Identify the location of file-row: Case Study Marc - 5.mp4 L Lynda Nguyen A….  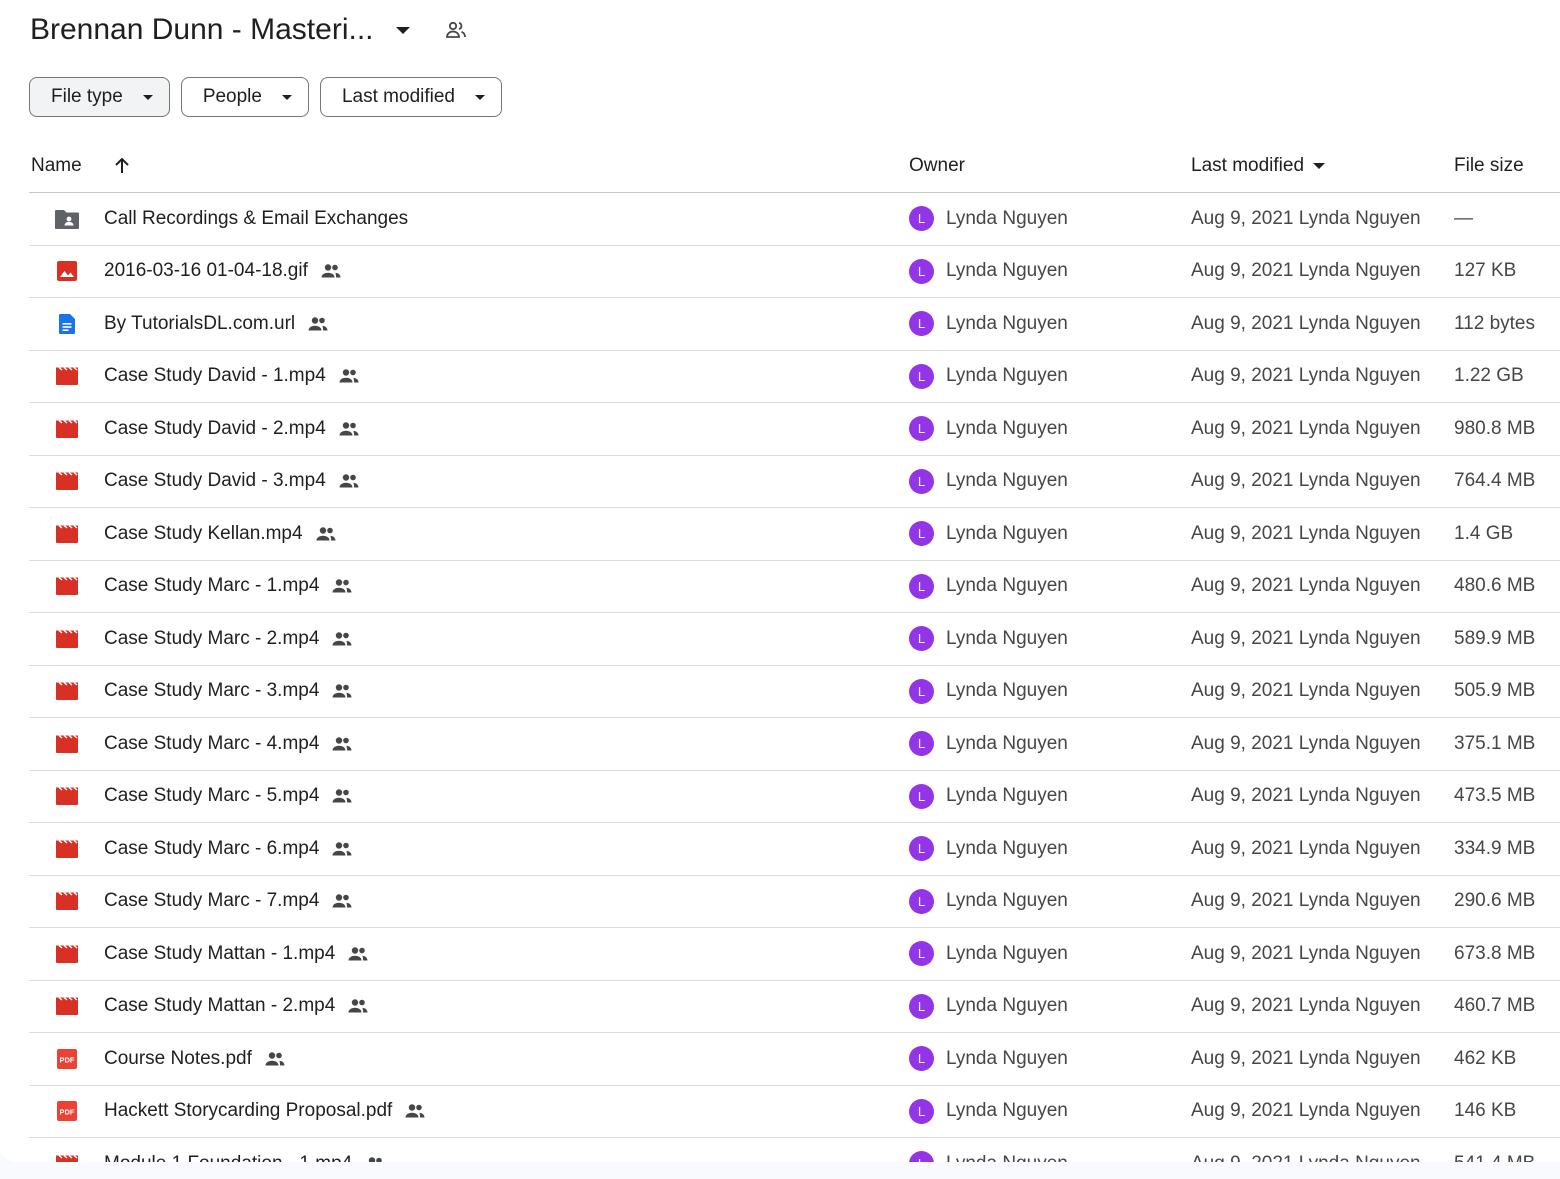
(794, 797).